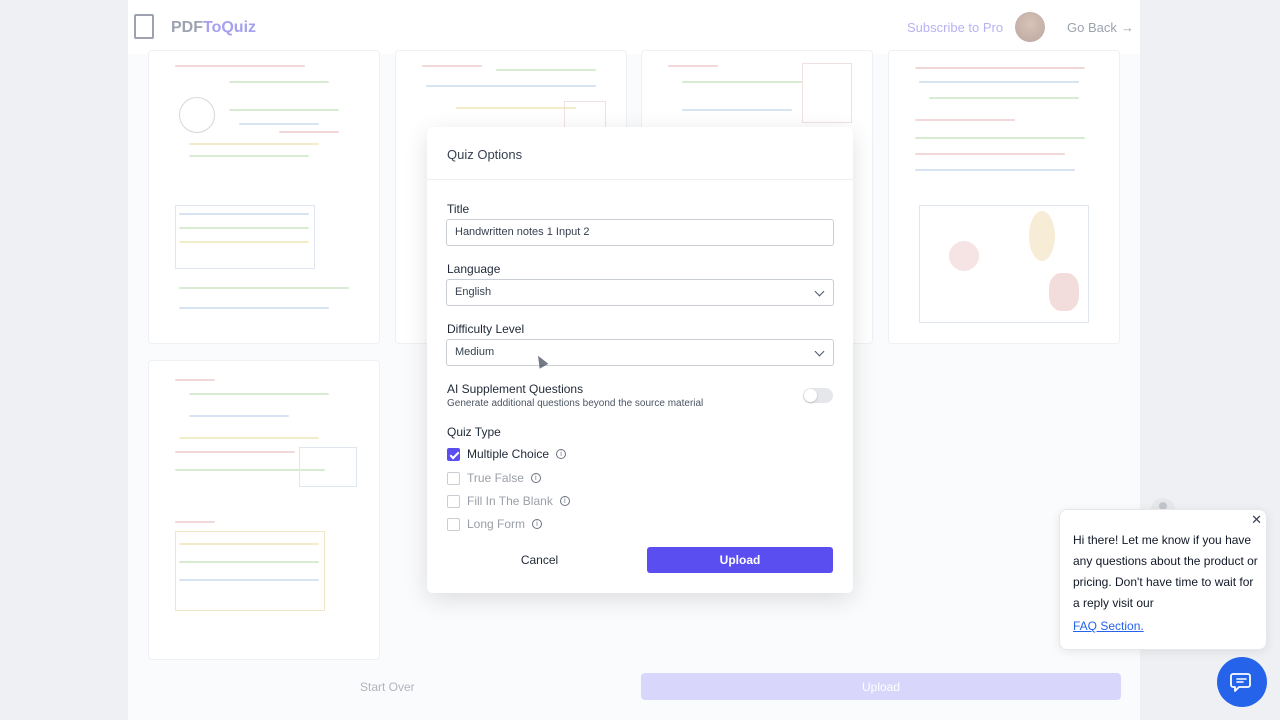 The height and width of the screenshot is (720, 1280). Describe the element at coordinates (230, 27) in the screenshot. I see `logo-accent: ToQuiz` at that location.